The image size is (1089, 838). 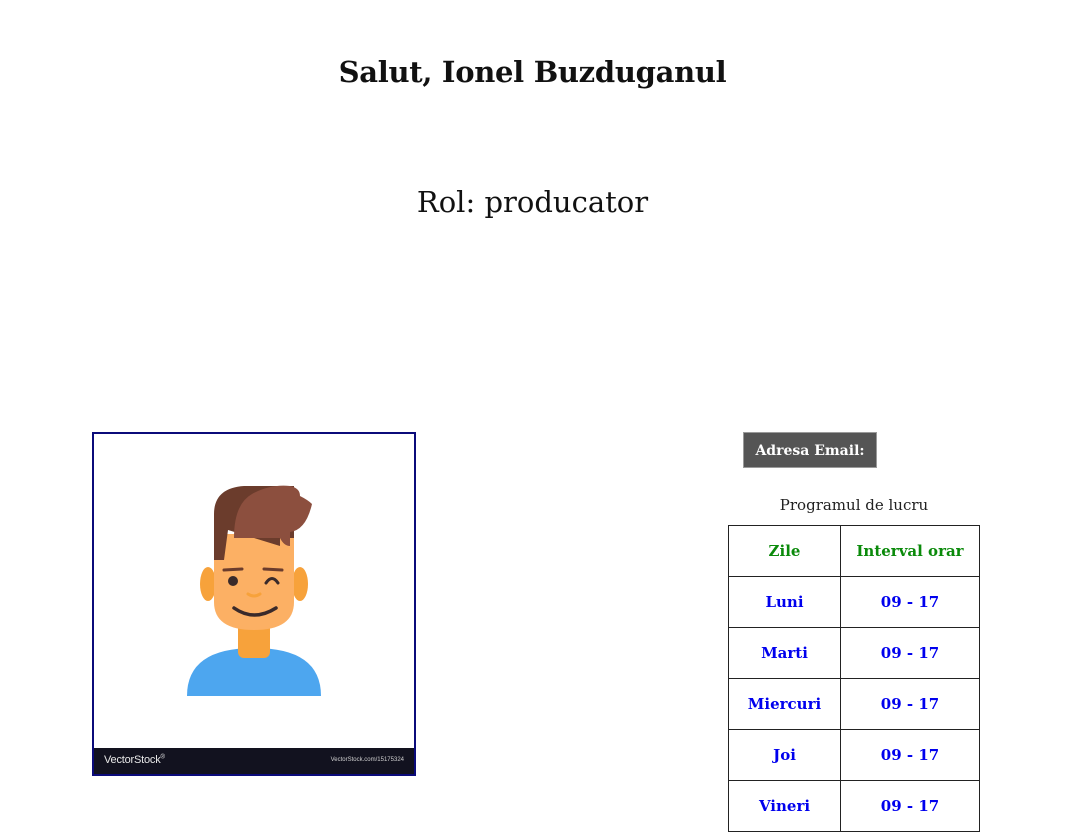 I want to click on day-cell: Luni, so click(x=784, y=602).